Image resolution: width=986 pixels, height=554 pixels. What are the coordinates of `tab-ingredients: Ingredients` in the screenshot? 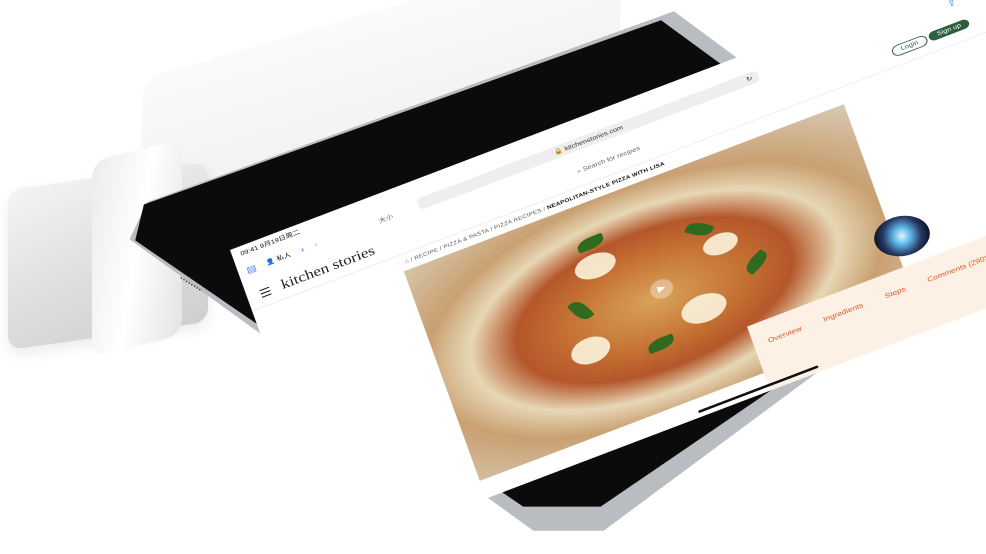 It's located at (843, 312).